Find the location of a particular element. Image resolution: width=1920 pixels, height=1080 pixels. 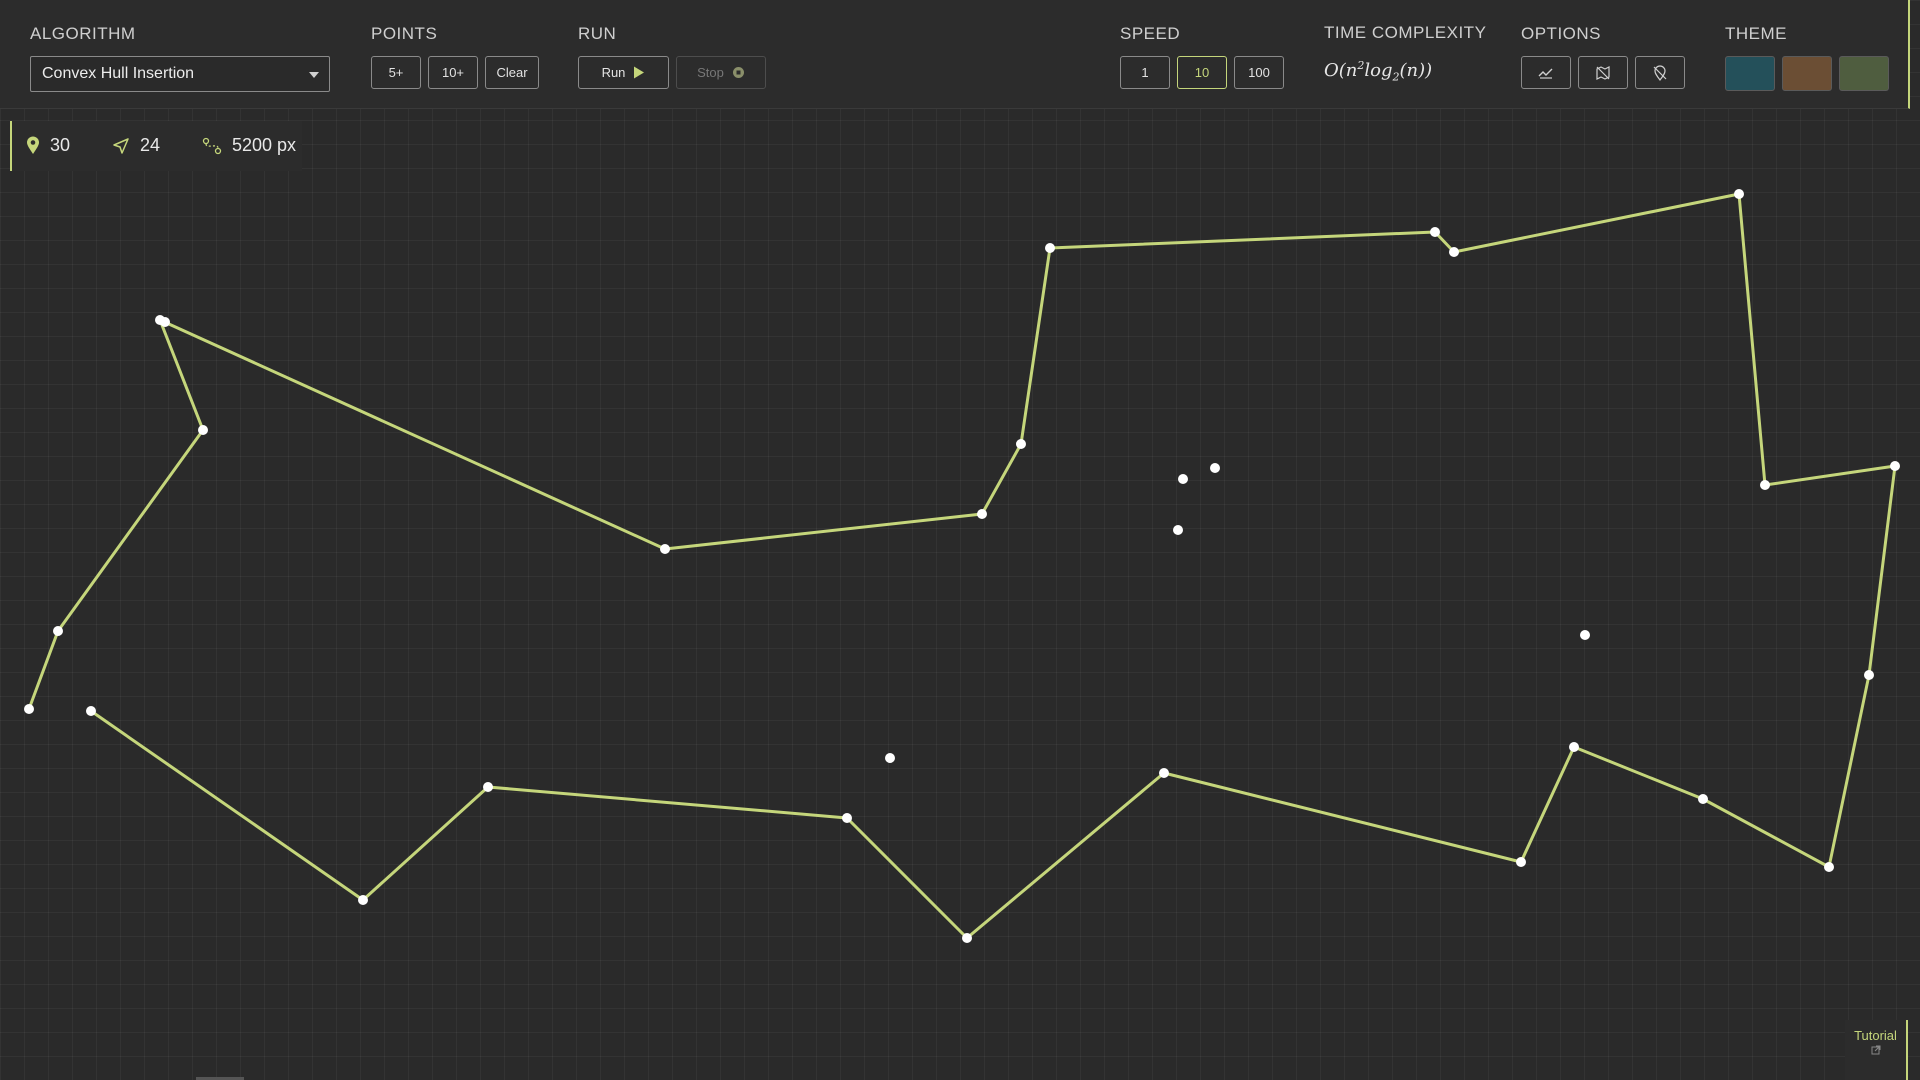

tutorial-button: Tutorial is located at coordinates (1876, 1050).